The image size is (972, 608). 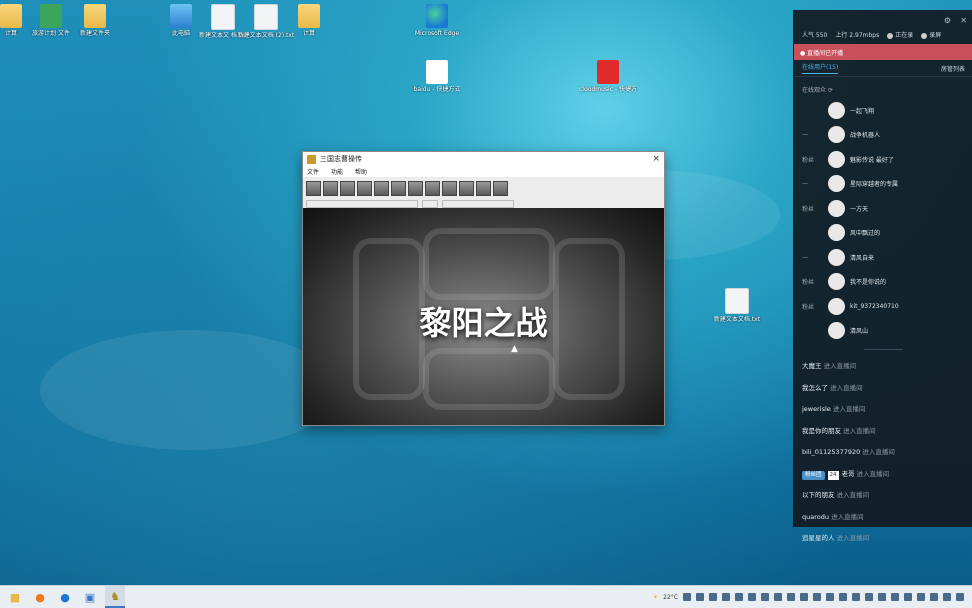 I want to click on desktop-icon-baidu: baidu - 快捷方式, so click(x=437, y=77).